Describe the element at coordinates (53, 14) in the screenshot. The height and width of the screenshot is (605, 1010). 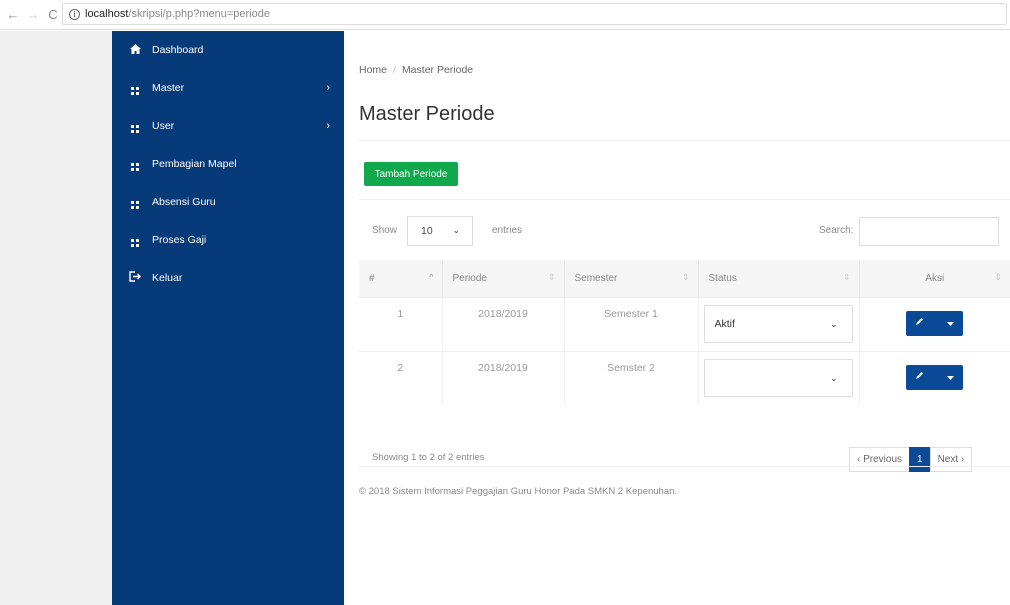
I see `reload-icon: C` at that location.